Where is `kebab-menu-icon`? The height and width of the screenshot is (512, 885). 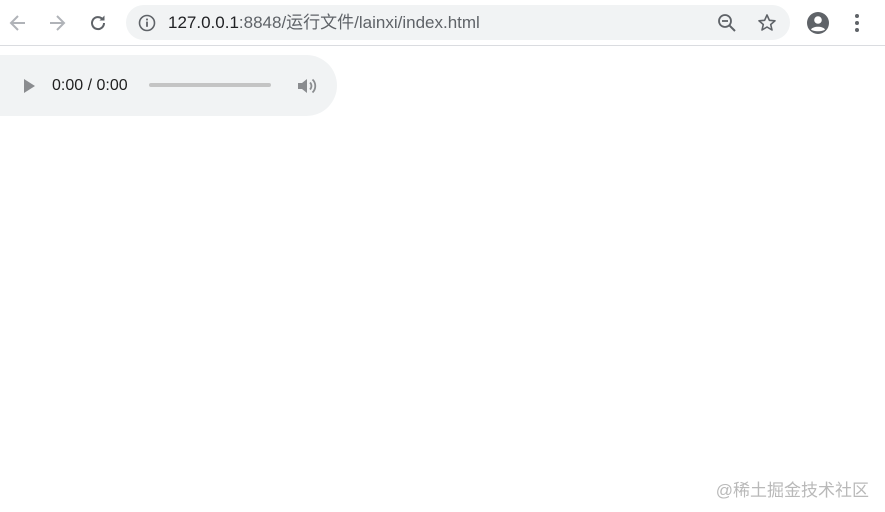
kebab-menu-icon is located at coordinates (857, 23).